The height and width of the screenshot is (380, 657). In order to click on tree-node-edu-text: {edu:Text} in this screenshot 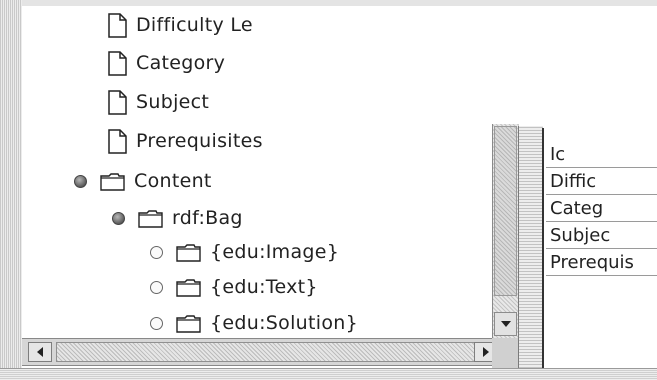, I will do `click(234, 287)`.